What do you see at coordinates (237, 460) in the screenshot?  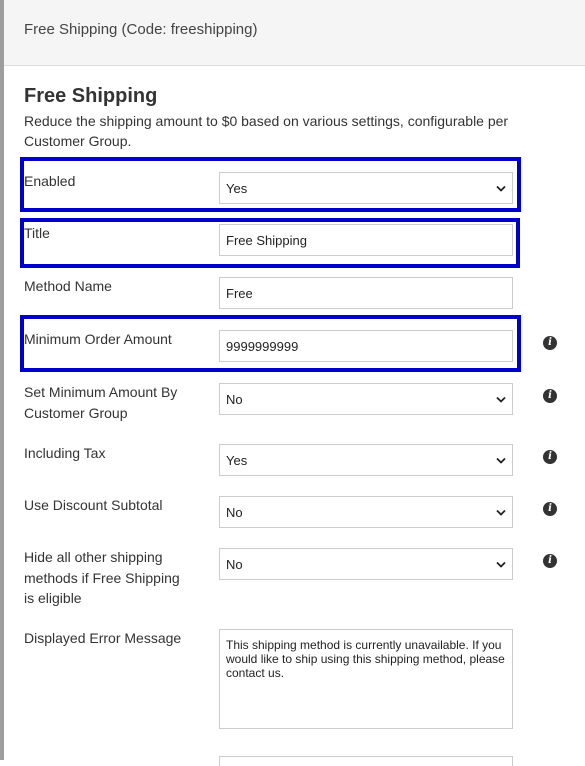 I see `including-tax-value: Yes` at bounding box center [237, 460].